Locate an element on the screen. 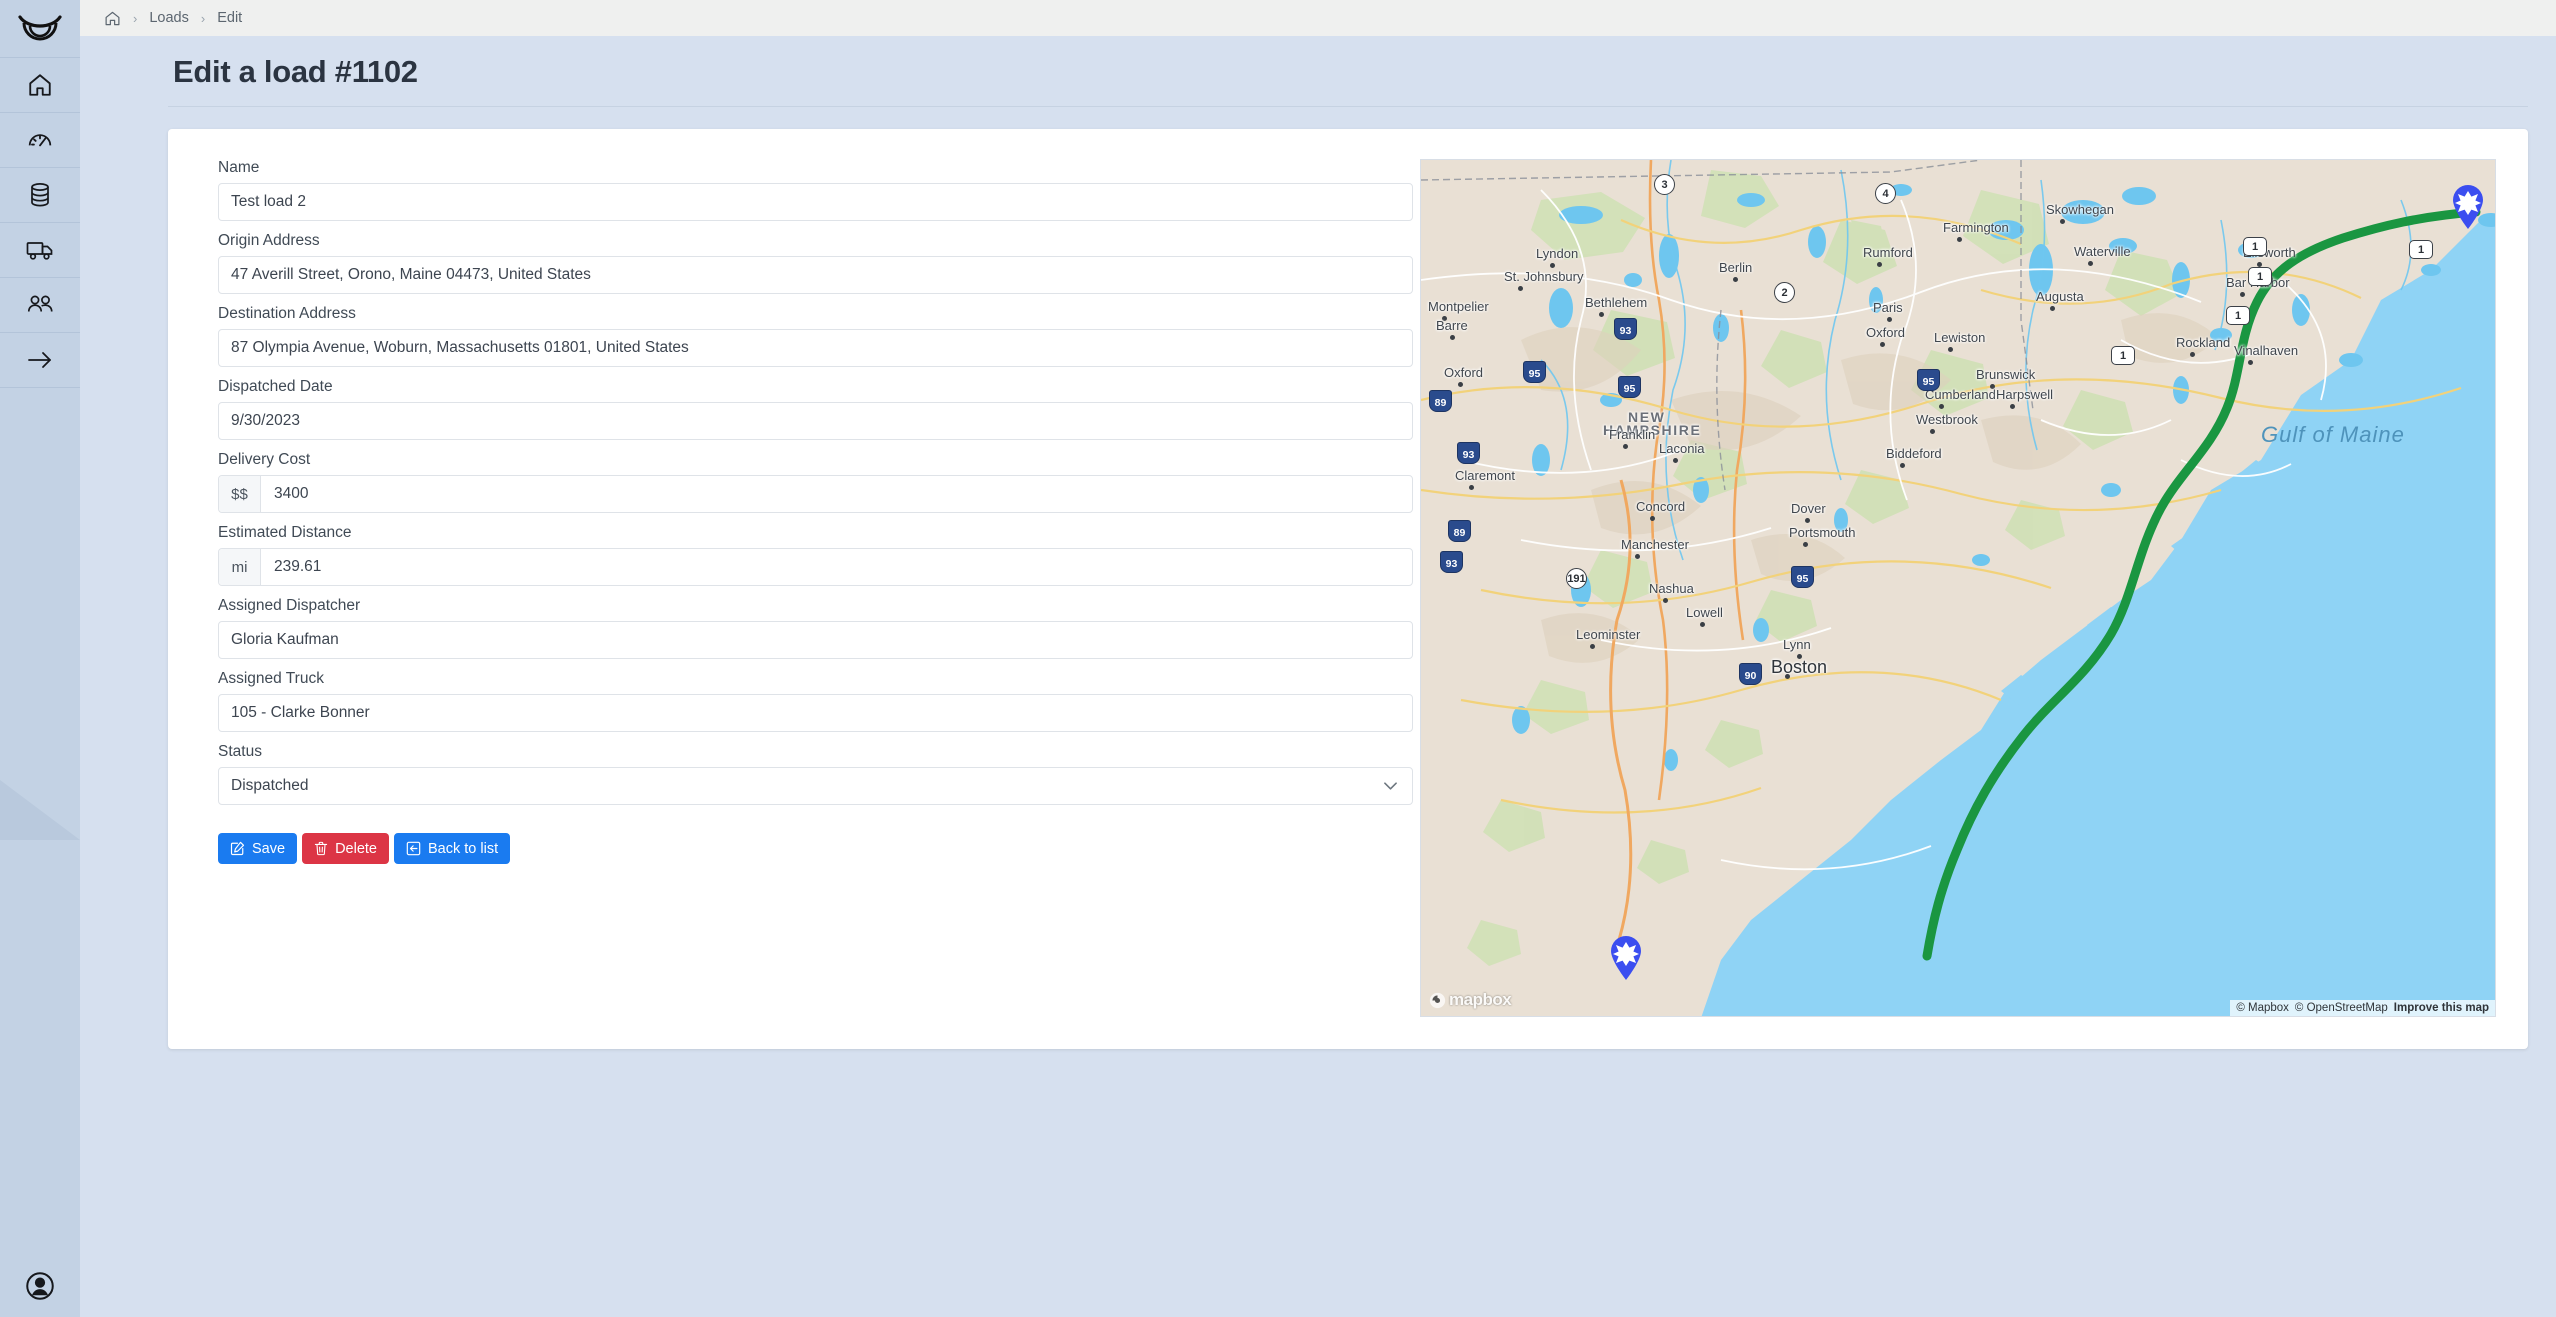 The height and width of the screenshot is (1317, 2556). back-to-list-button-label: Back to list is located at coordinates (463, 848).